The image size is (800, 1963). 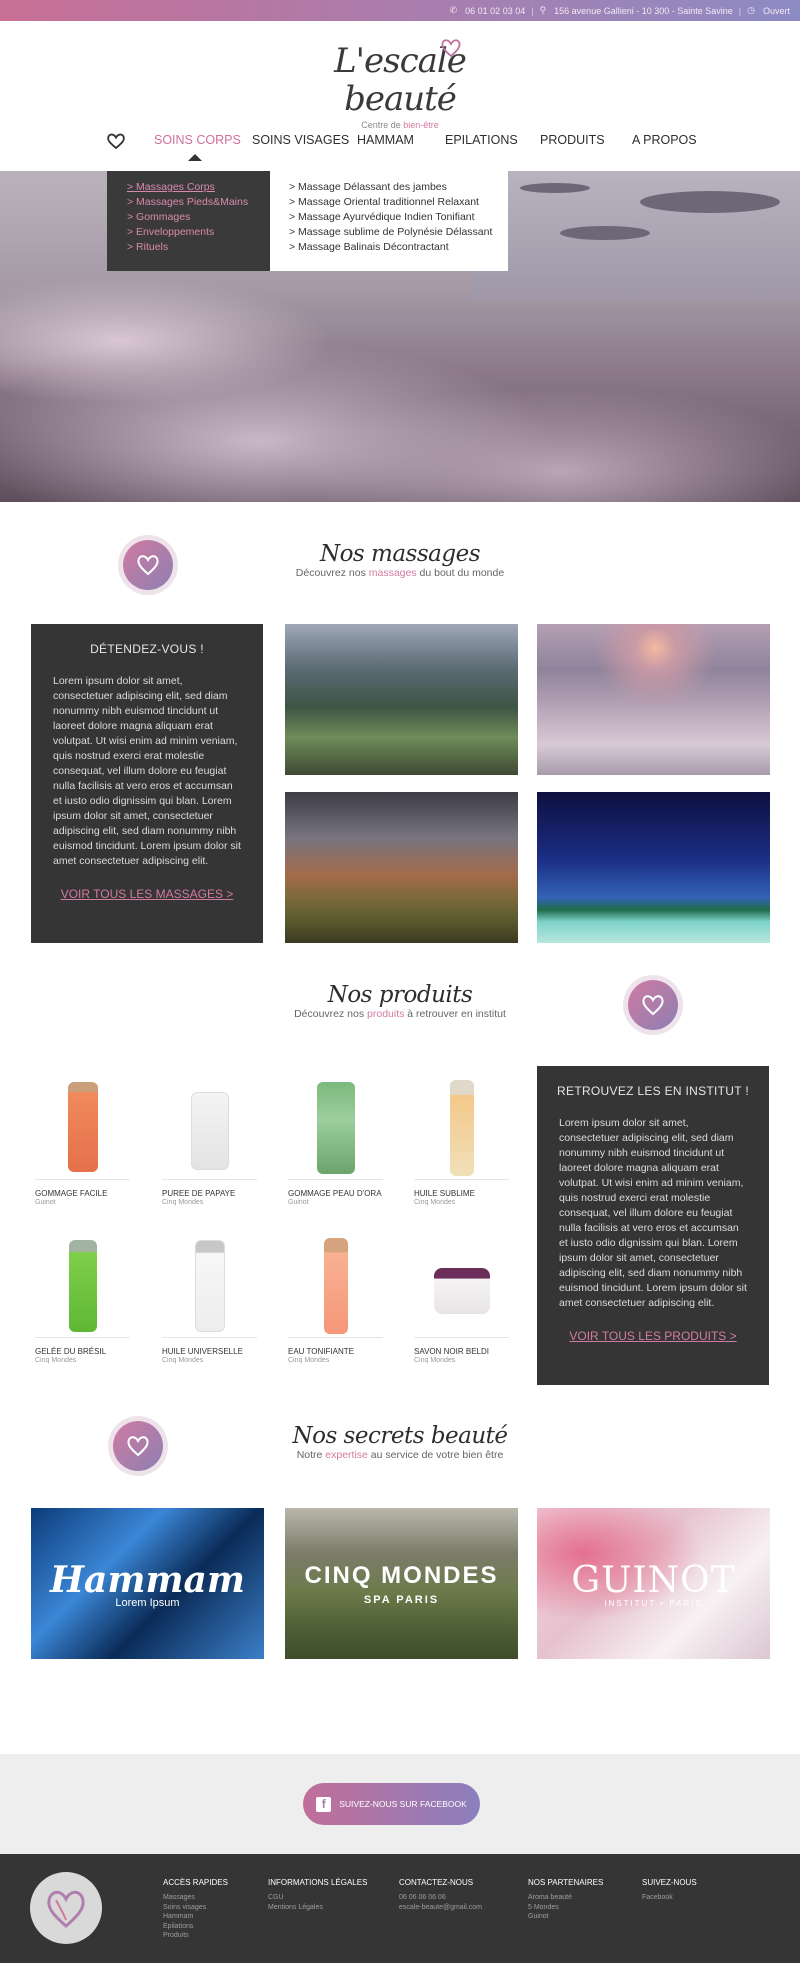 What do you see at coordinates (71, 1351) in the screenshot?
I see `product-name: GELÉE DU BRÉSIL` at bounding box center [71, 1351].